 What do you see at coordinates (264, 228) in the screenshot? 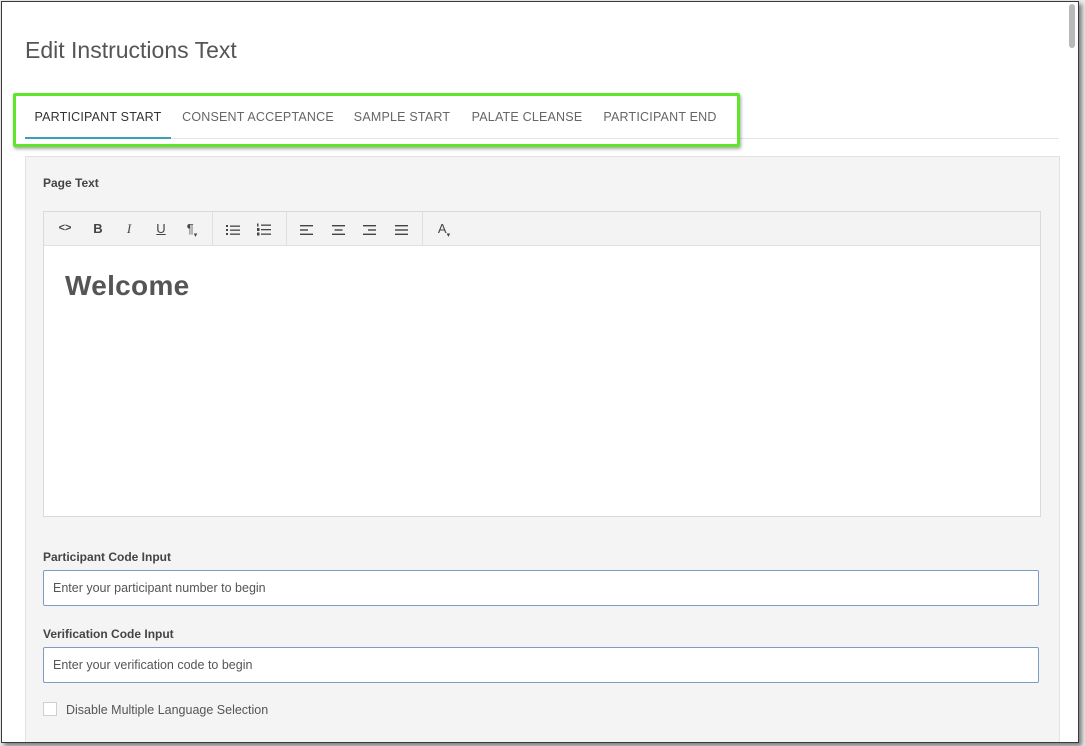
I see `numbered-list-icon` at bounding box center [264, 228].